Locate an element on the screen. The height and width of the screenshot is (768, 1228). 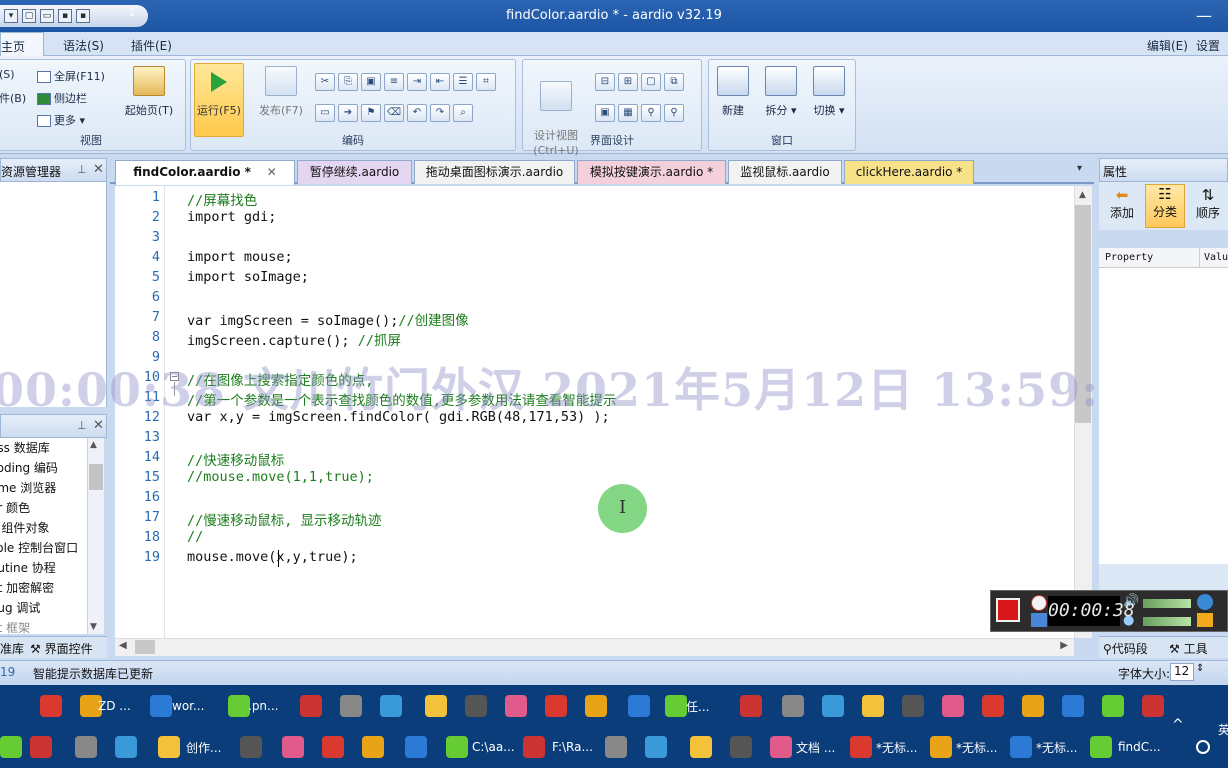
scroll-right-icon: ▶ is located at coordinates (1064, 645).